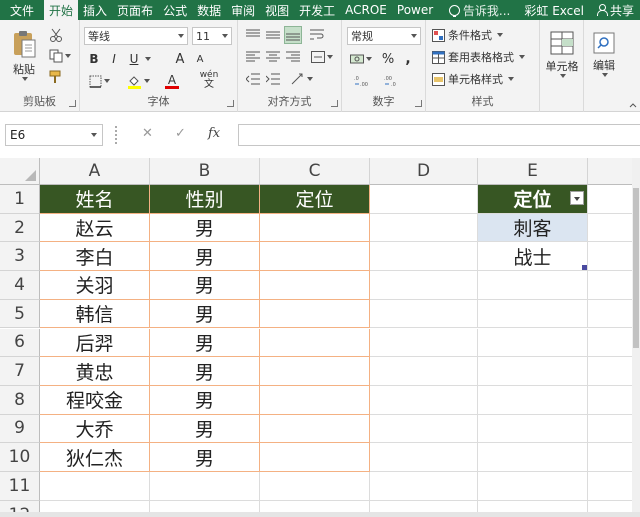  I want to click on insert-function-icon: fx, so click(214, 133).